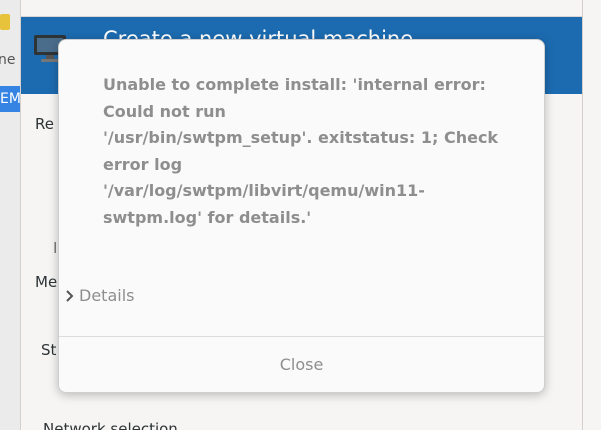  What do you see at coordinates (44, 124) in the screenshot?
I see `wizard-label-re: Re` at bounding box center [44, 124].